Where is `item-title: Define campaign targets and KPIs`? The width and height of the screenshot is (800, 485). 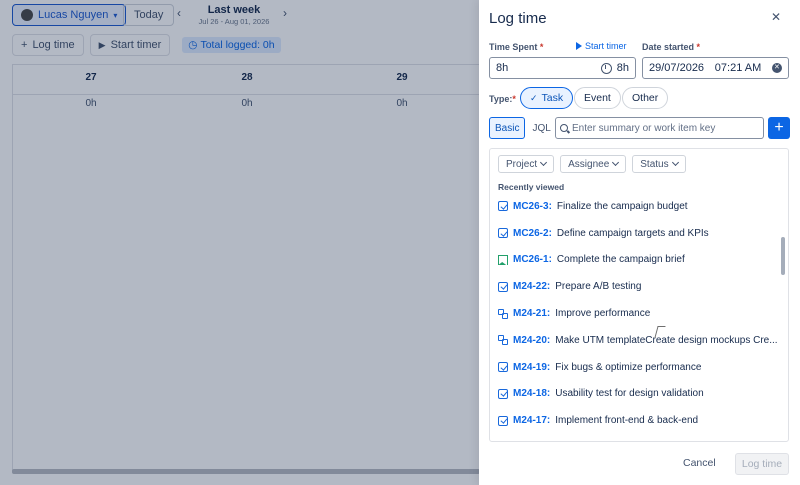 item-title: Define campaign targets and KPIs is located at coordinates (632, 233).